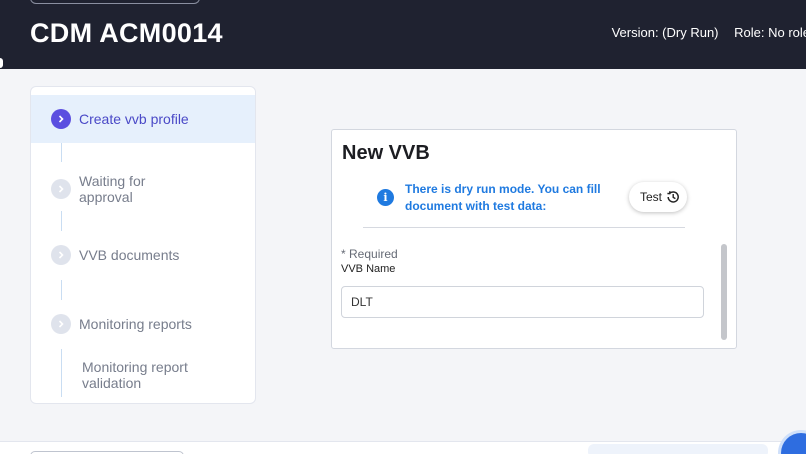 Image resolution: width=806 pixels, height=454 pixels. What do you see at coordinates (112, 189) in the screenshot?
I see `step-label: Waiting for approval` at bounding box center [112, 189].